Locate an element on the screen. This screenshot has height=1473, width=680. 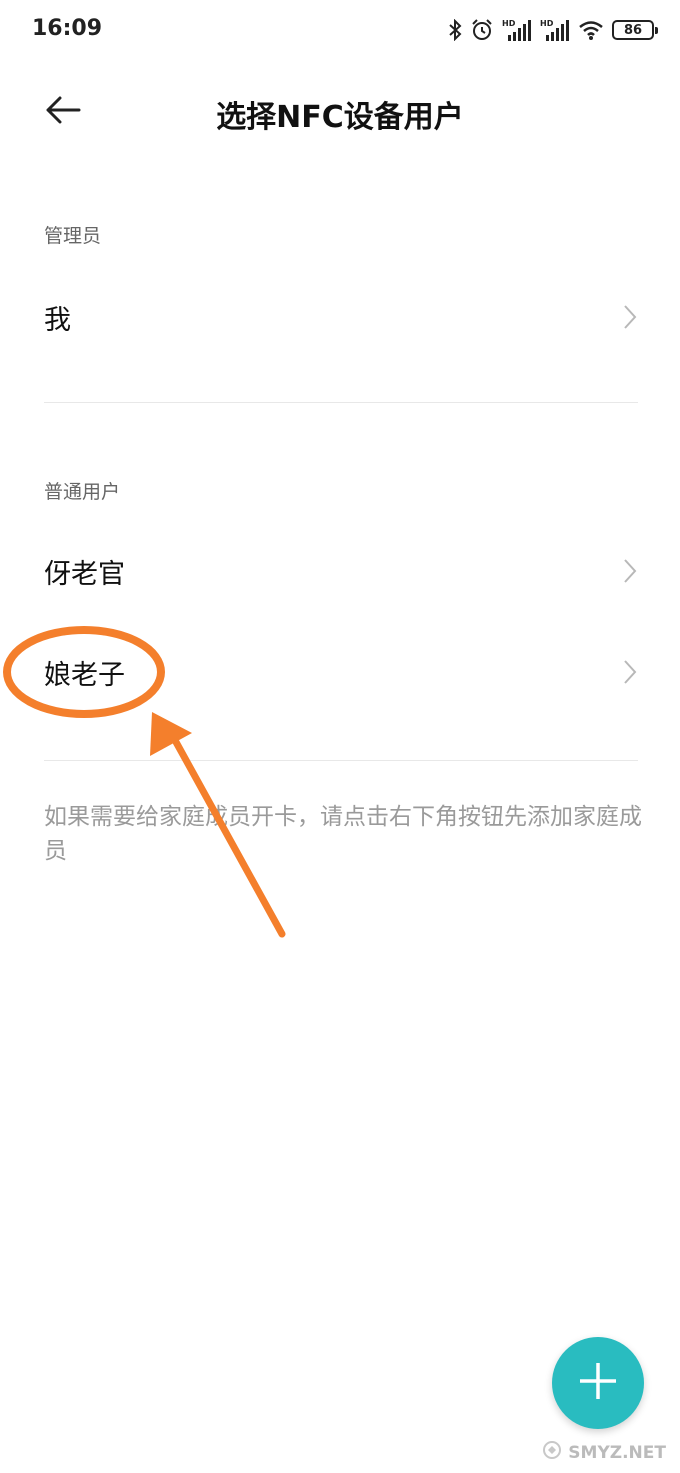
watermark: SMYZ.NET is located at coordinates (604, 1452).